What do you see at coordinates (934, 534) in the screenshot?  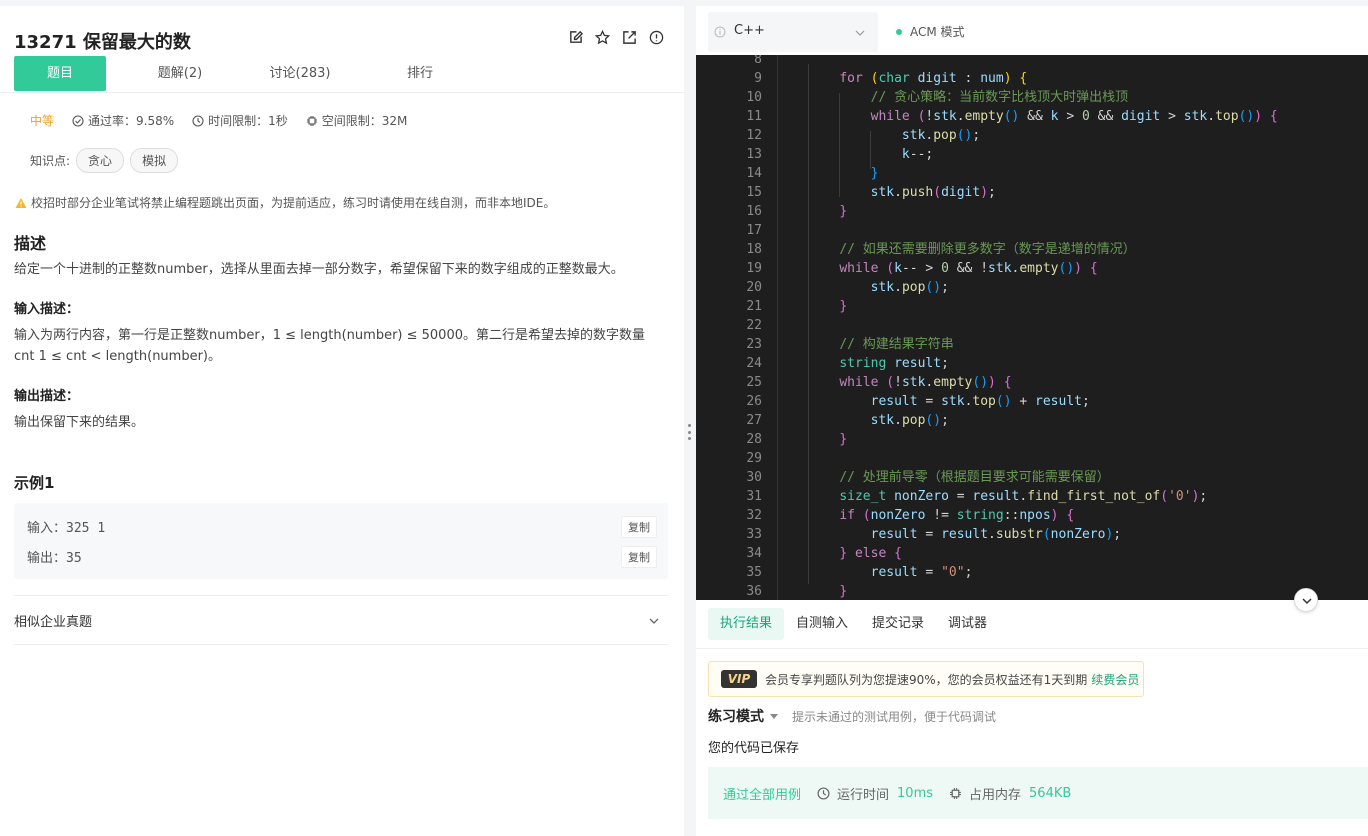 I see `code-line-33: 33 result = result.substr(nonZero);` at bounding box center [934, 534].